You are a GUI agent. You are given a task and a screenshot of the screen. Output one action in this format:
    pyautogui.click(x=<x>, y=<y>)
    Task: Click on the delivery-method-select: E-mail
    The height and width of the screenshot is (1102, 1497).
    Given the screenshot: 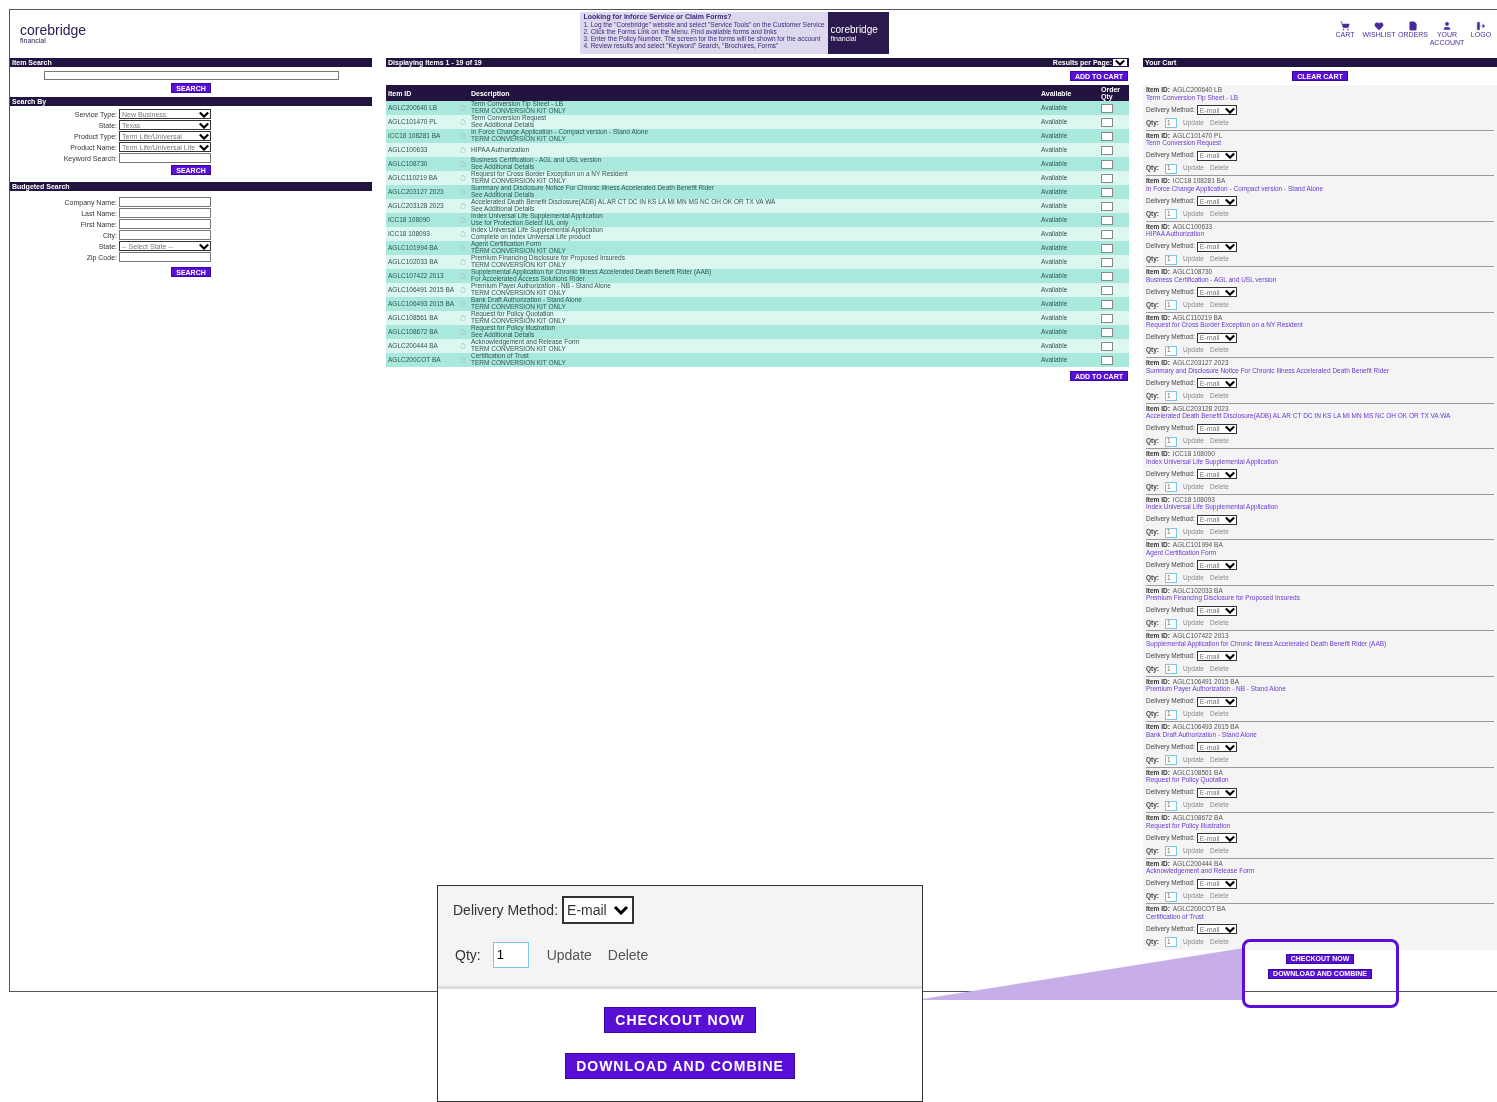 What is the action you would take?
    pyautogui.click(x=598, y=910)
    